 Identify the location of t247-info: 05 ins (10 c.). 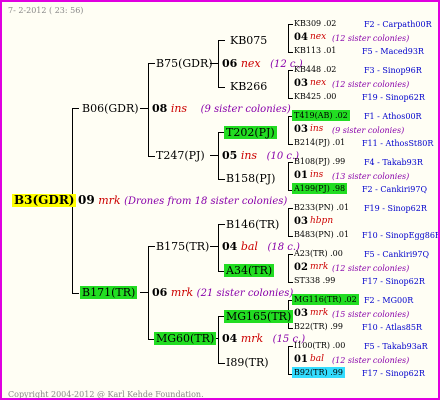
(260, 156).